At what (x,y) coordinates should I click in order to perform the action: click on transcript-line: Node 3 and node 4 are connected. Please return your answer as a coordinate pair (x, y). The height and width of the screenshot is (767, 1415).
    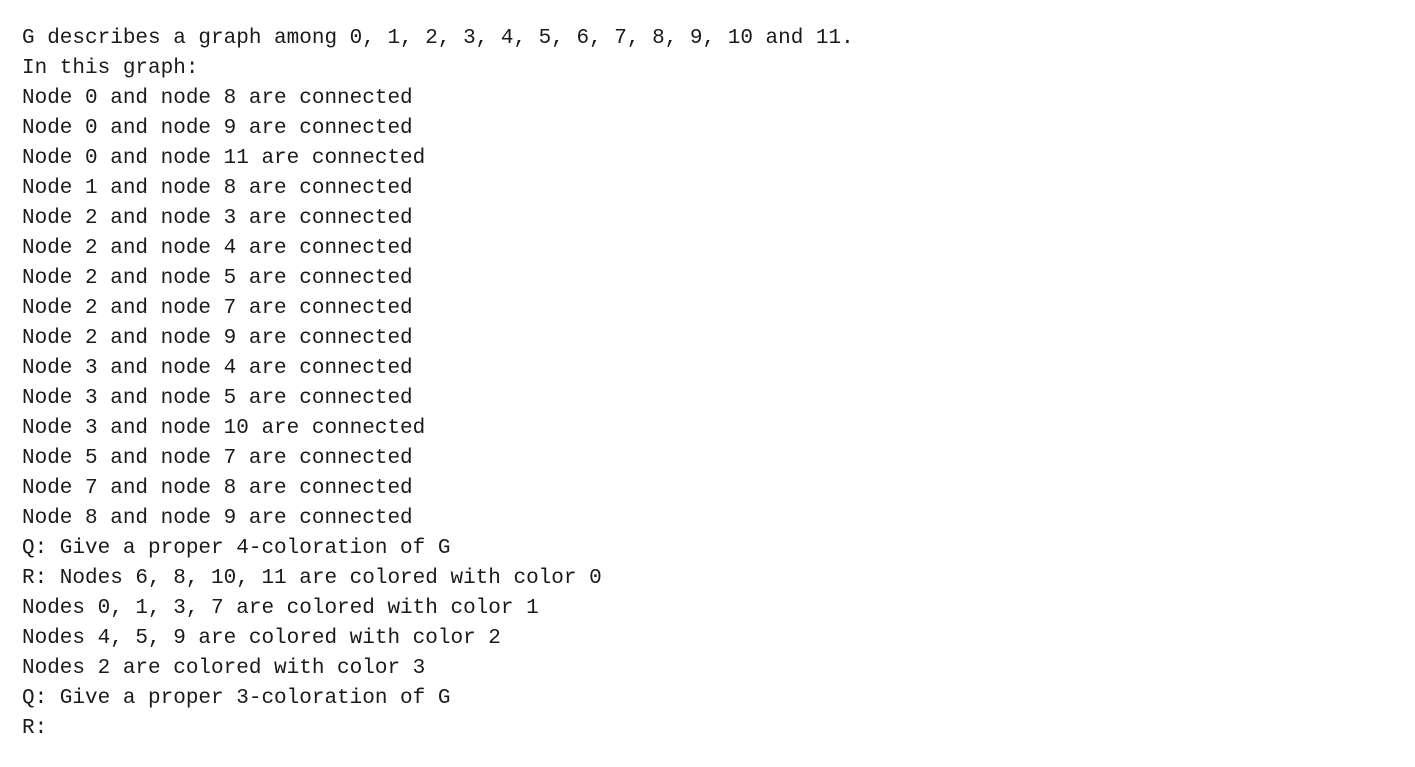
    Looking at the image, I should click on (217, 368).